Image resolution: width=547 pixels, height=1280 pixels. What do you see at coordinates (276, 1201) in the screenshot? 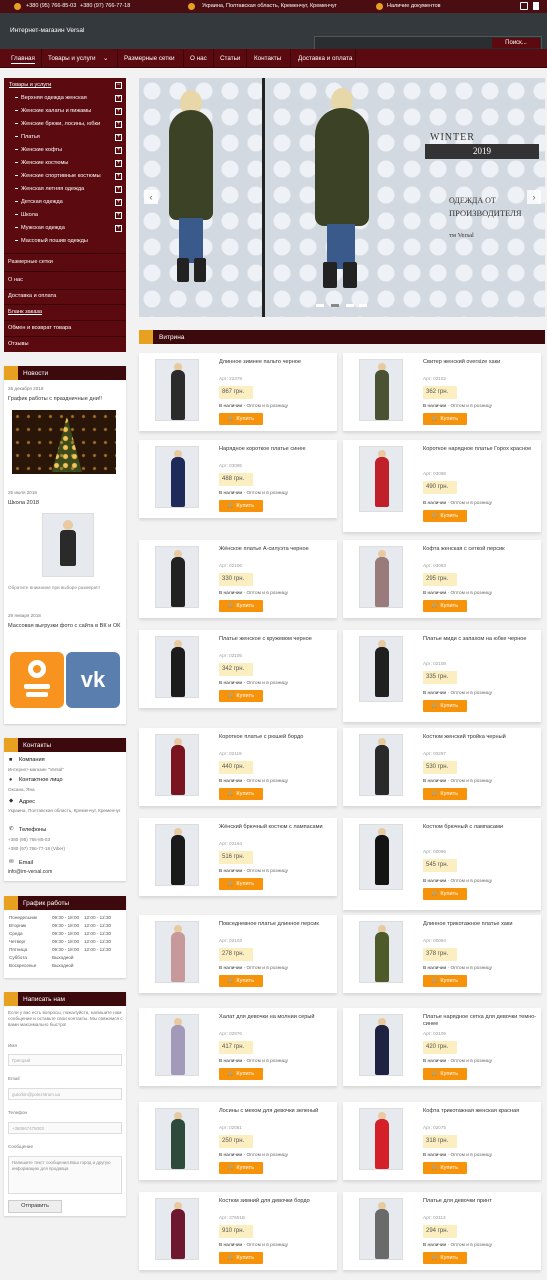
I see `product-title: Костюм зимний для девочки бордо` at bounding box center [276, 1201].